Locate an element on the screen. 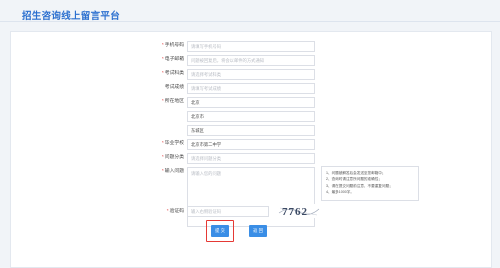  form-field-input: 请填写考试成绩 is located at coordinates (251, 88).